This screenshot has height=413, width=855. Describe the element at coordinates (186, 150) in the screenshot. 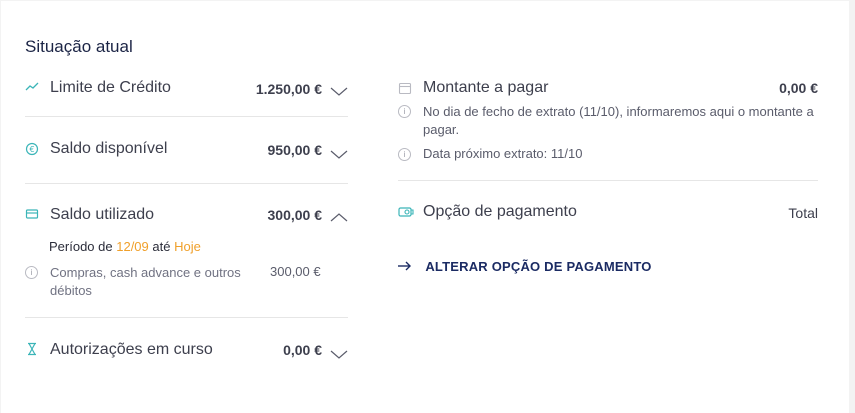

I see `available-balance-row: € Saldo disponível 950,00 €` at that location.